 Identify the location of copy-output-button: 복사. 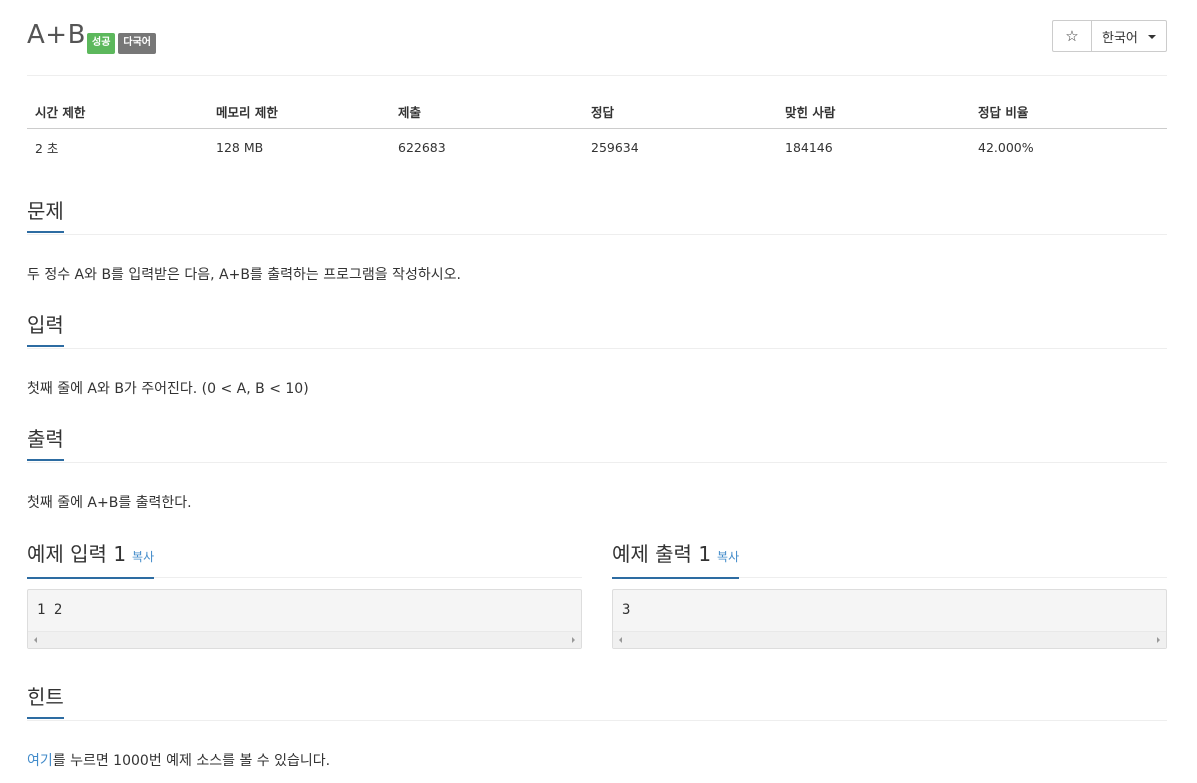
(728, 557).